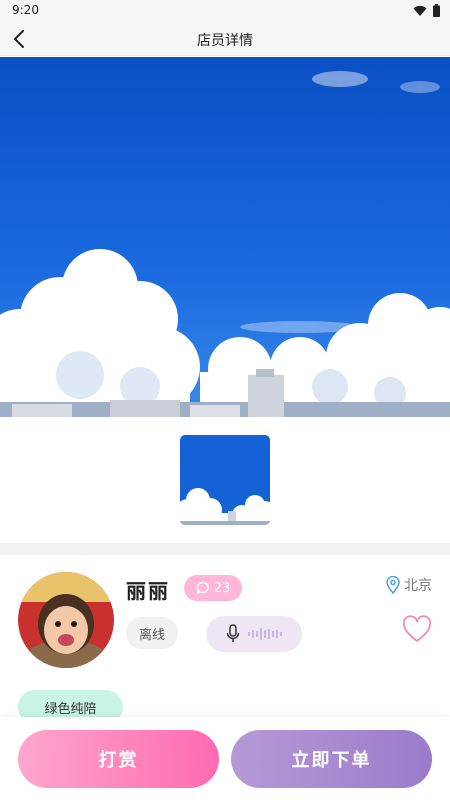 This screenshot has height=800, width=450. I want to click on thumbnail-image, so click(225, 480).